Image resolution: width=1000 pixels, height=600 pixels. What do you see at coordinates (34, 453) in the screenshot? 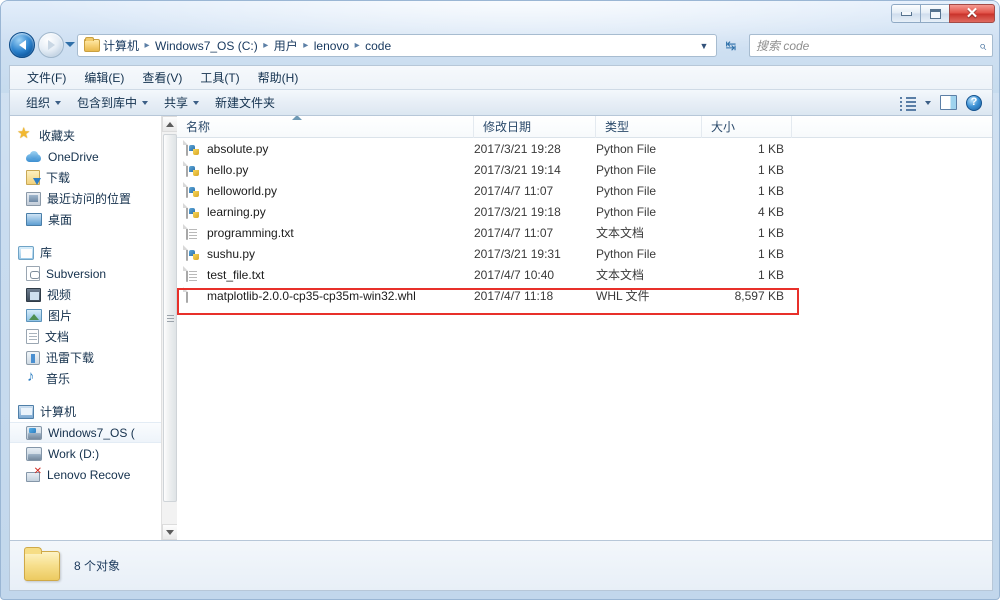
I see `harddisk-icon` at bounding box center [34, 453].